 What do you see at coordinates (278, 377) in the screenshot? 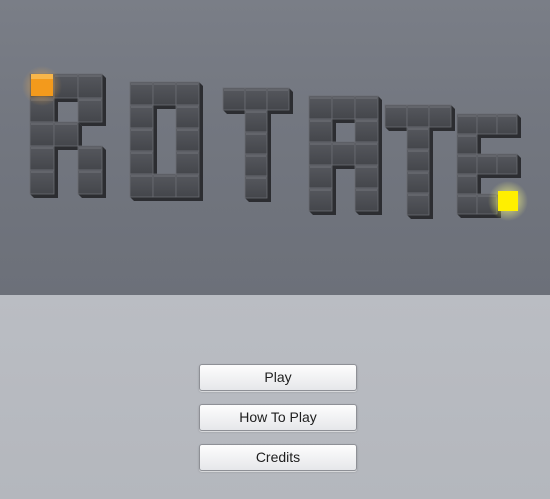
I see `play-button: Play` at bounding box center [278, 377].